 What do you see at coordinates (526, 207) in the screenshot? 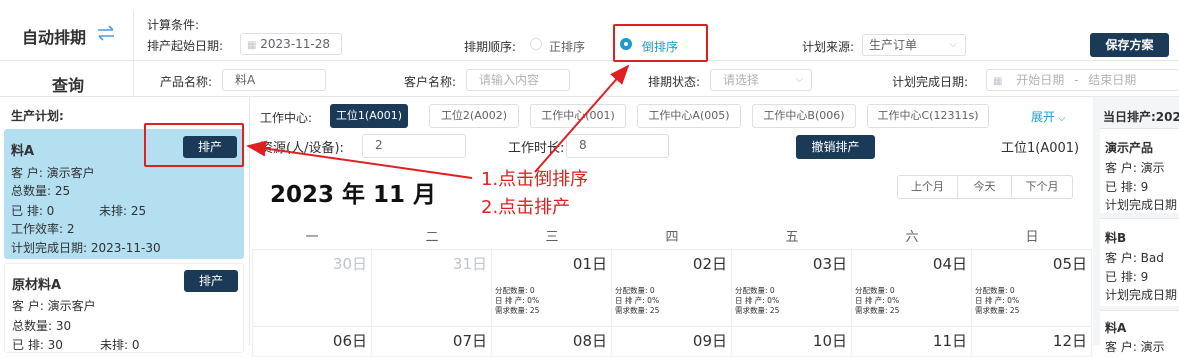
I see `annotation-step-2: 2.点击排产` at bounding box center [526, 207].